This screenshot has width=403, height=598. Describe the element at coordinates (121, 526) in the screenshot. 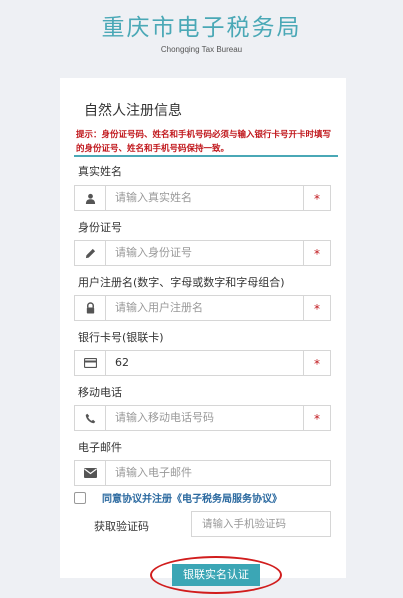

I see `get-verification-code-button: 获取验证码` at that location.